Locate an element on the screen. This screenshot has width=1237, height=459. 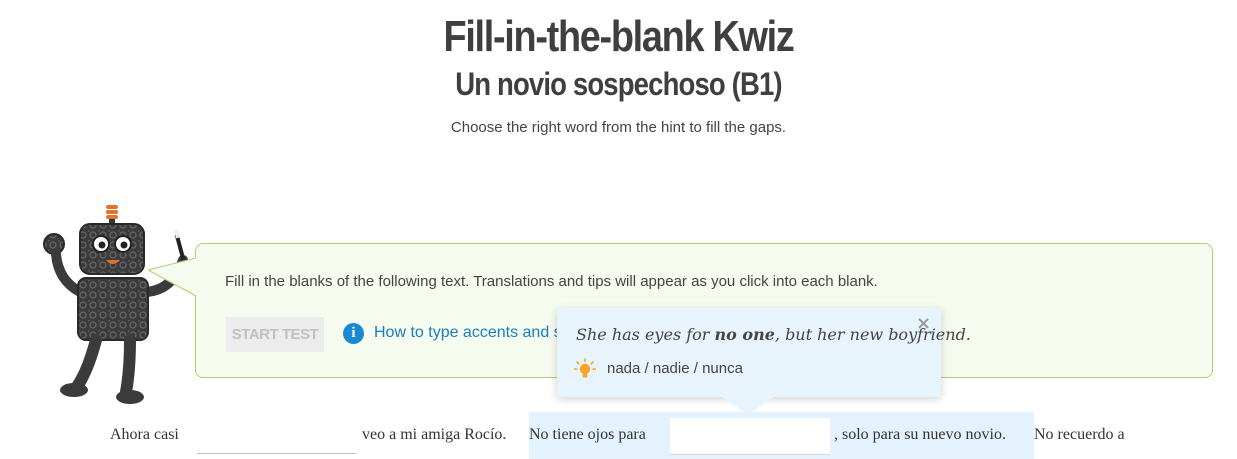
text-segment: Ahora casi is located at coordinates (144, 434).